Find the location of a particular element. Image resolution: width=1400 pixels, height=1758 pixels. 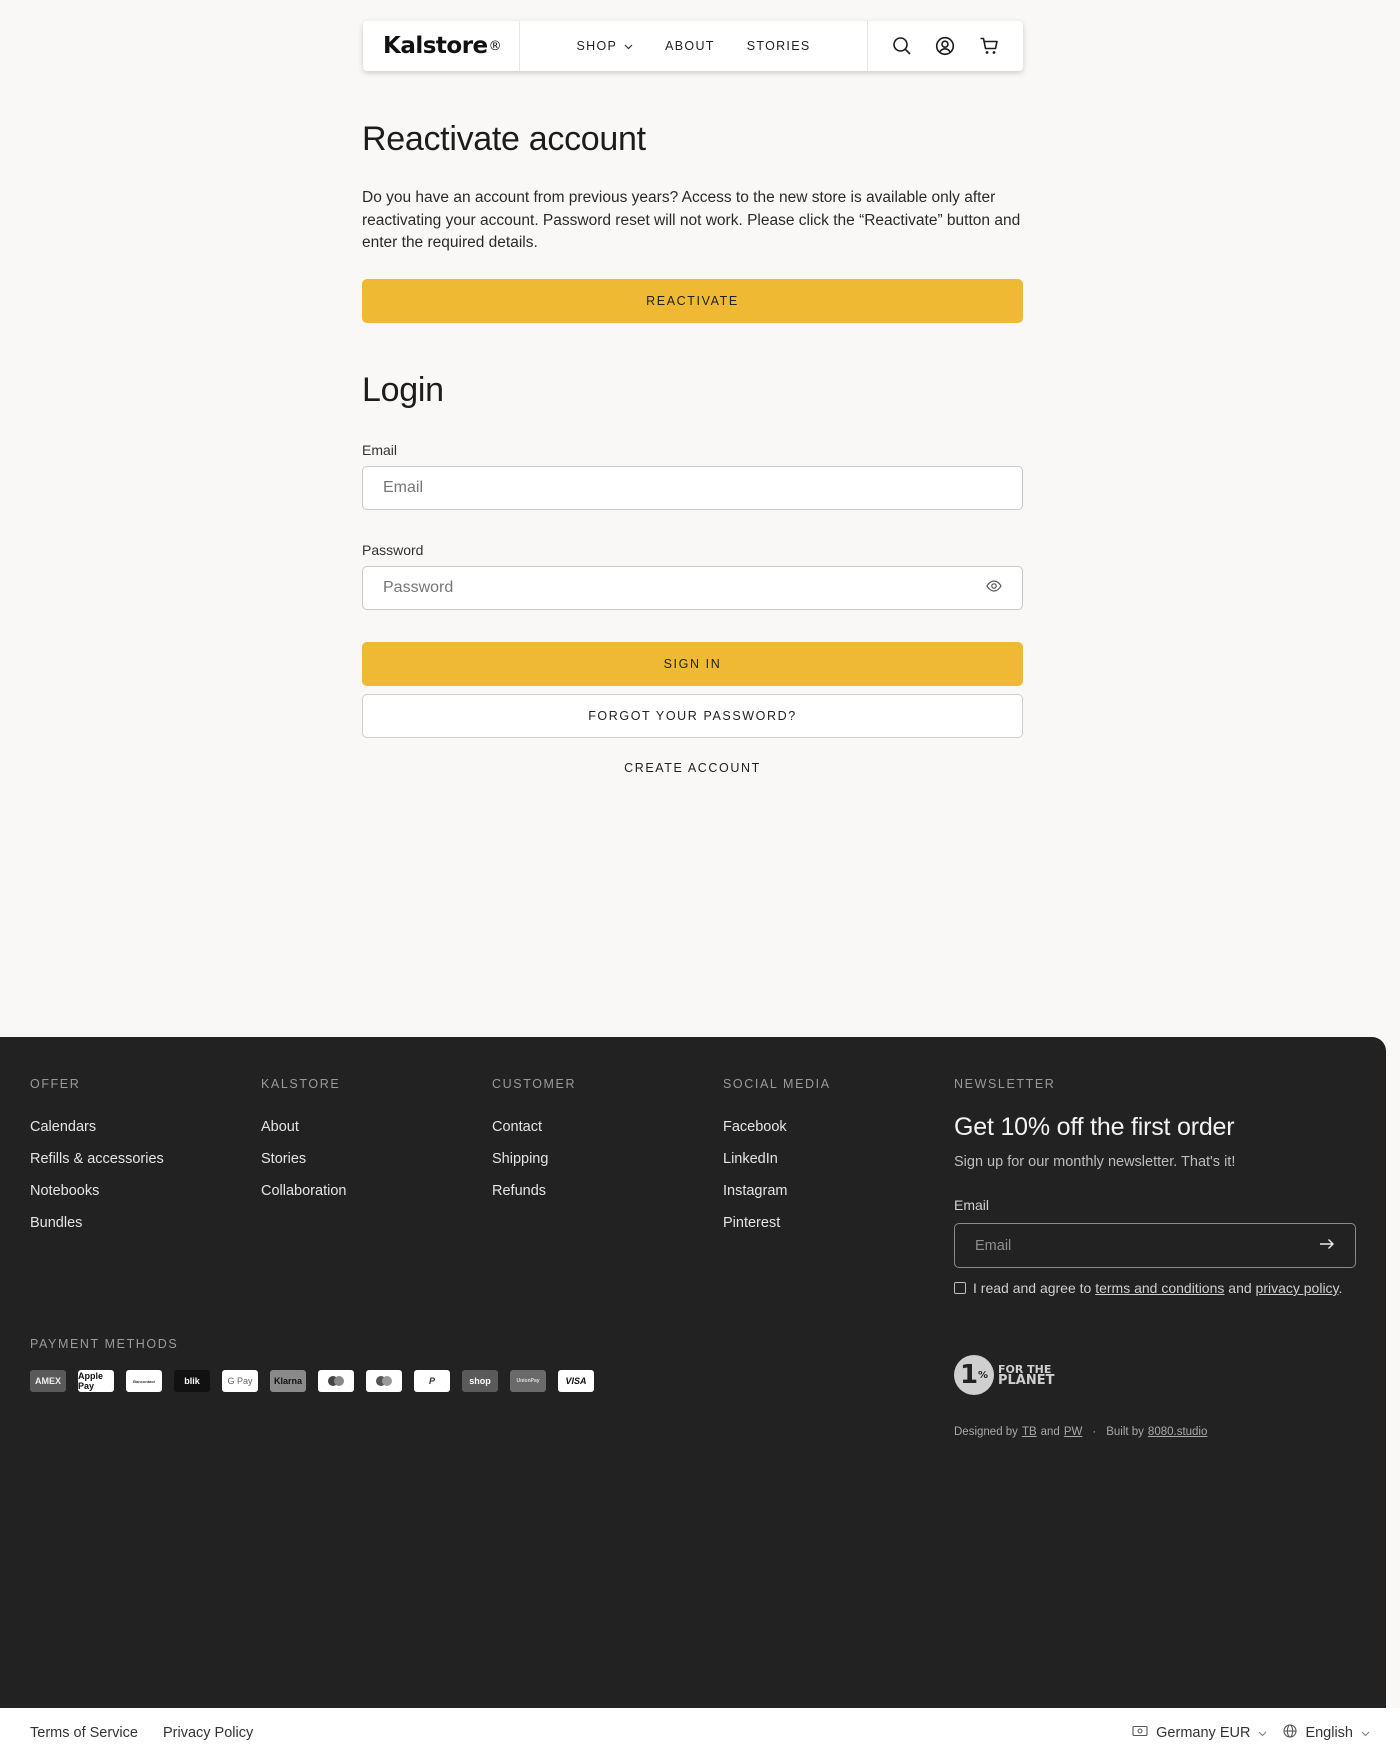

account-icon is located at coordinates (945, 46).